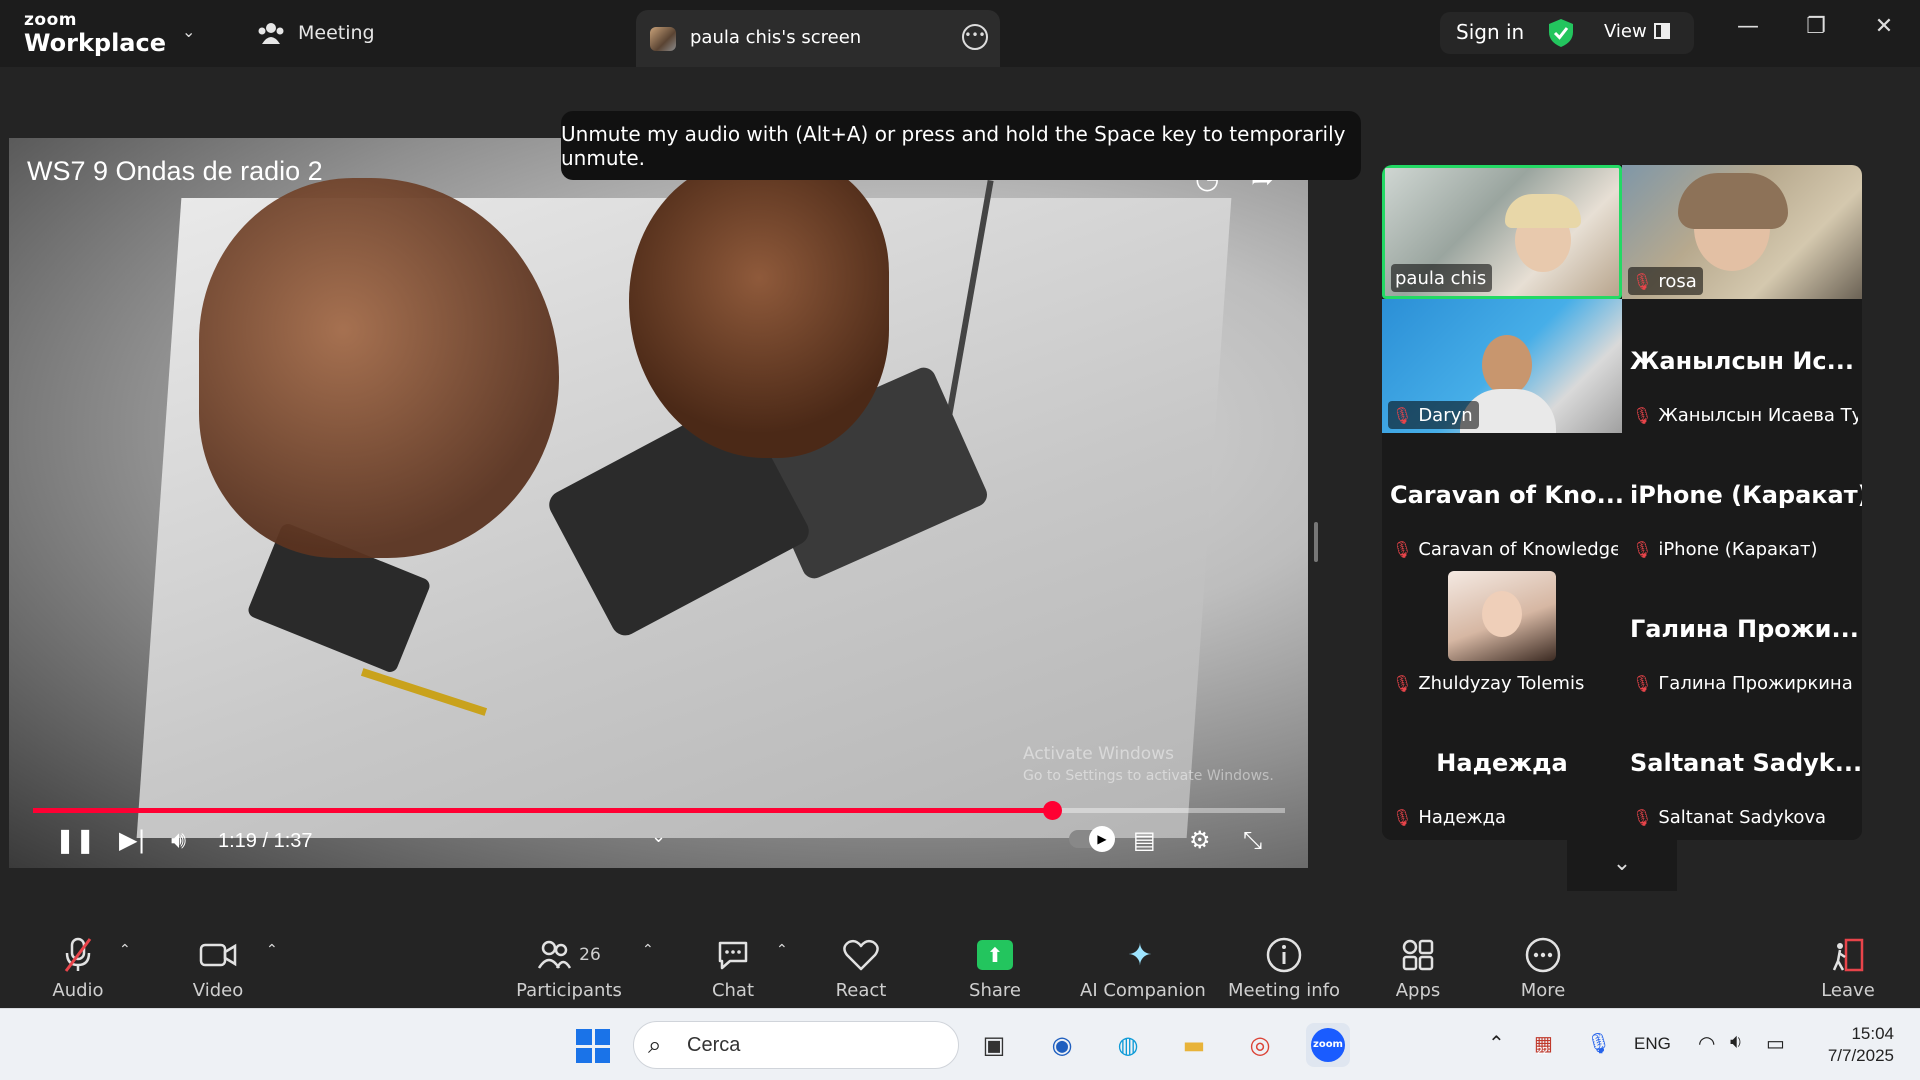  I want to click on video-progress-bar, so click(659, 810).